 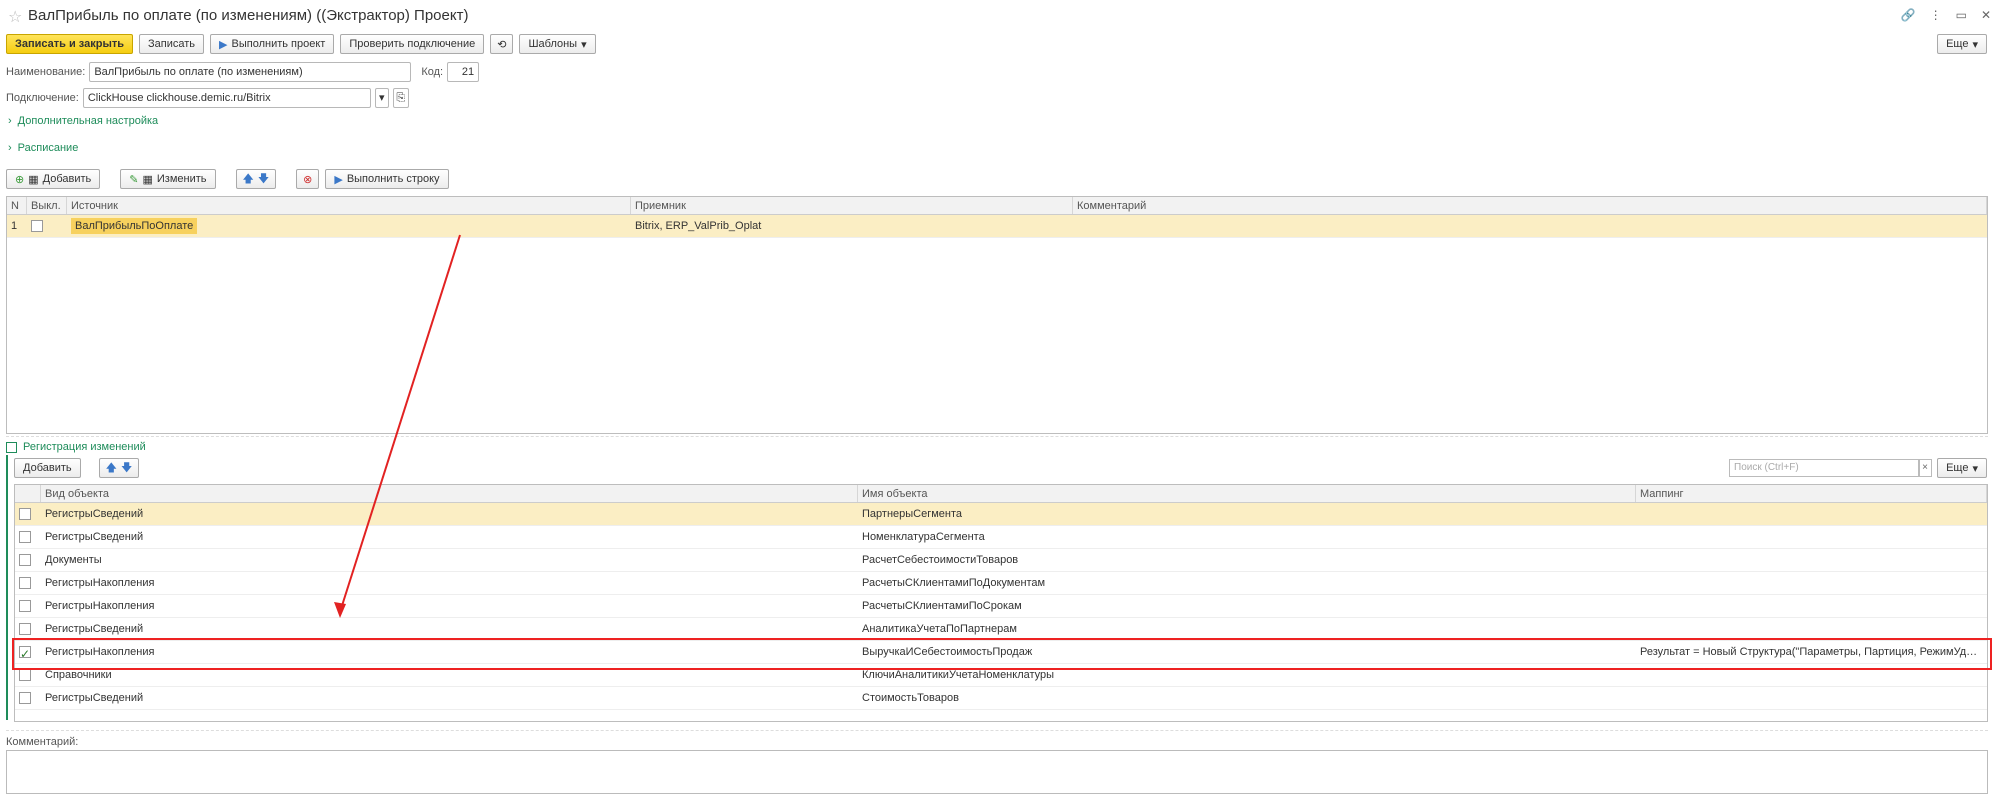 What do you see at coordinates (1247, 514) in the screenshot?
I see `cell-name: ПартнерыСегмента` at bounding box center [1247, 514].